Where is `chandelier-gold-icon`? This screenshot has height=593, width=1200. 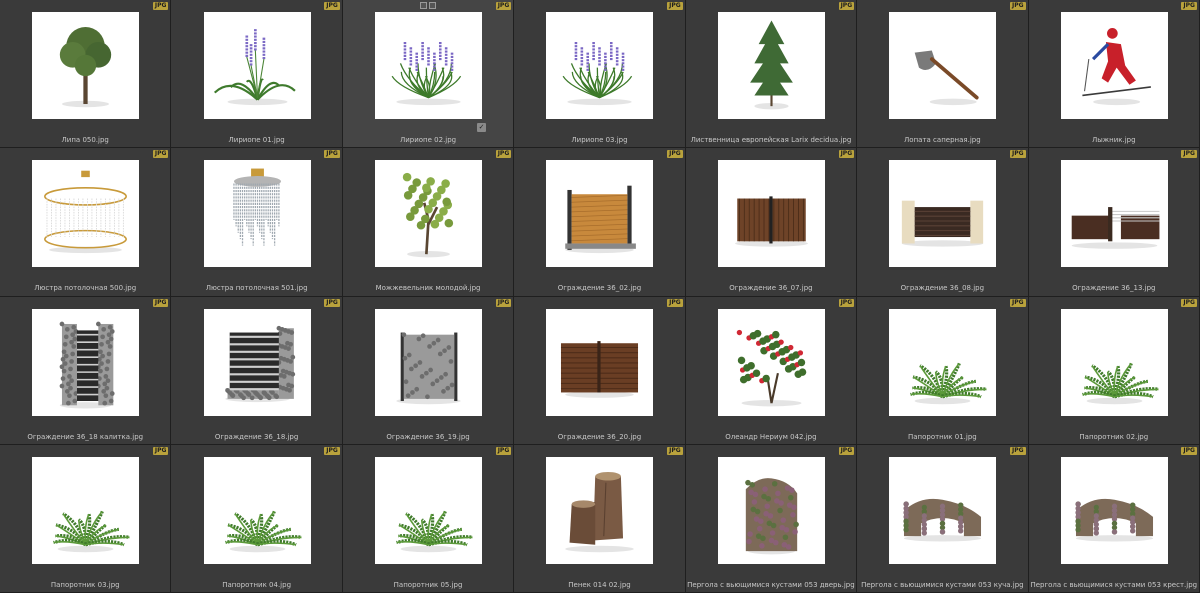
chandelier-gold-icon is located at coordinates (86, 212).